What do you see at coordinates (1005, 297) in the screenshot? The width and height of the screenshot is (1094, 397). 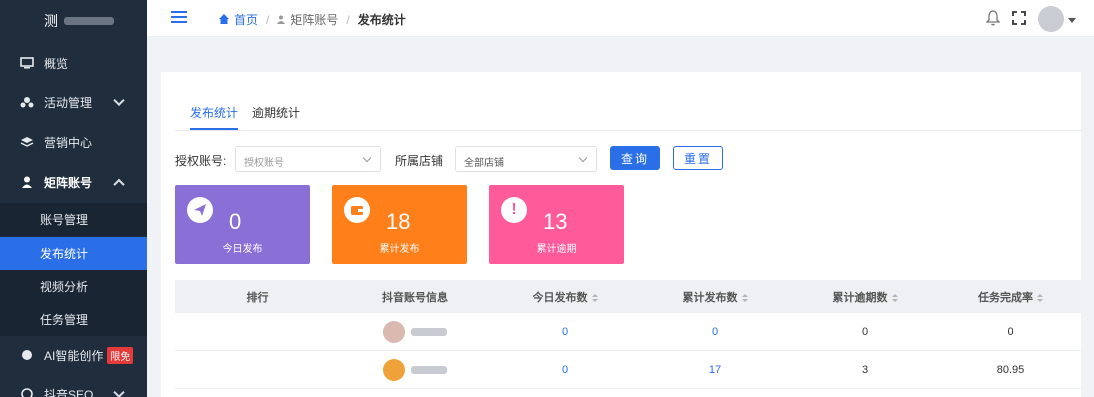 I see `column-header-label: 任务完成率` at bounding box center [1005, 297].